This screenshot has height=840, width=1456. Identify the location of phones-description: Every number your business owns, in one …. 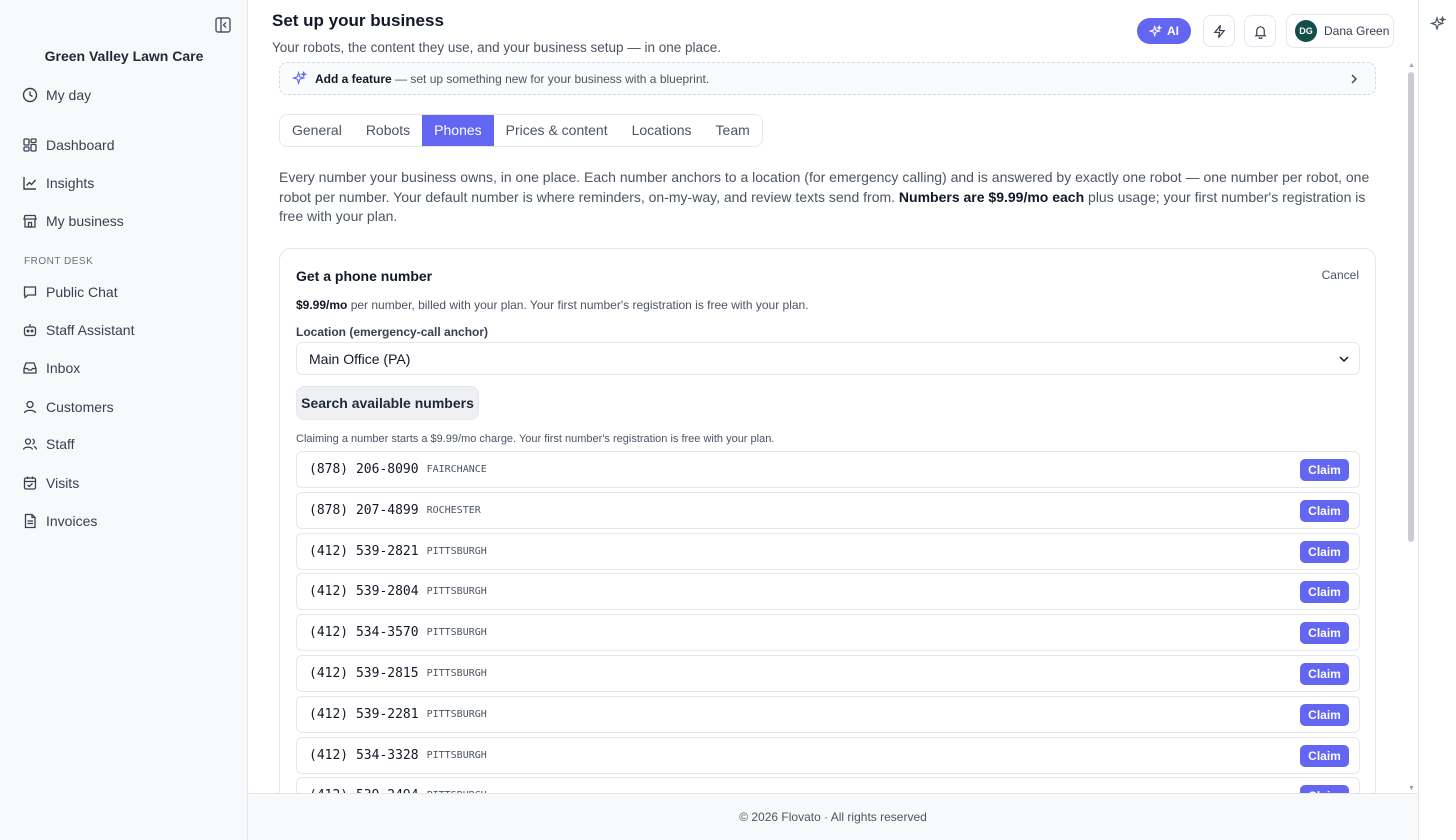
(827, 197).